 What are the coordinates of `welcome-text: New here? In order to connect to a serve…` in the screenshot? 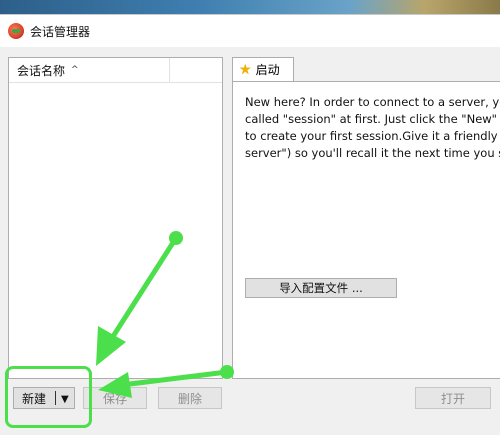 It's located at (372, 128).